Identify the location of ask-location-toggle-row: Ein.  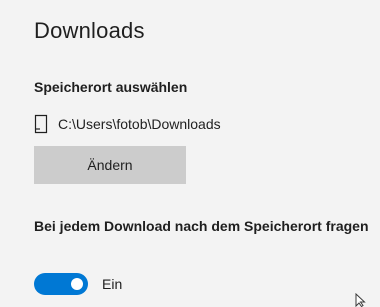
(78, 284).